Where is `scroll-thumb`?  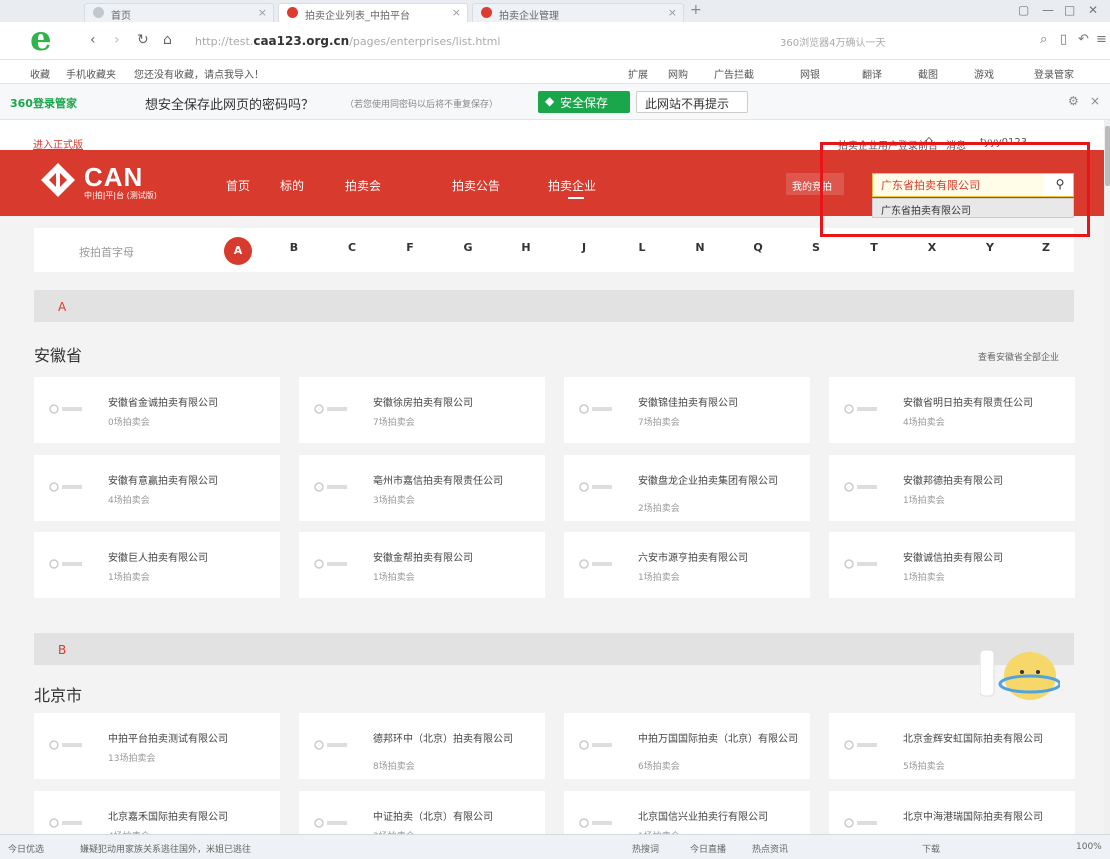
scroll-thumb is located at coordinates (1107, 156).